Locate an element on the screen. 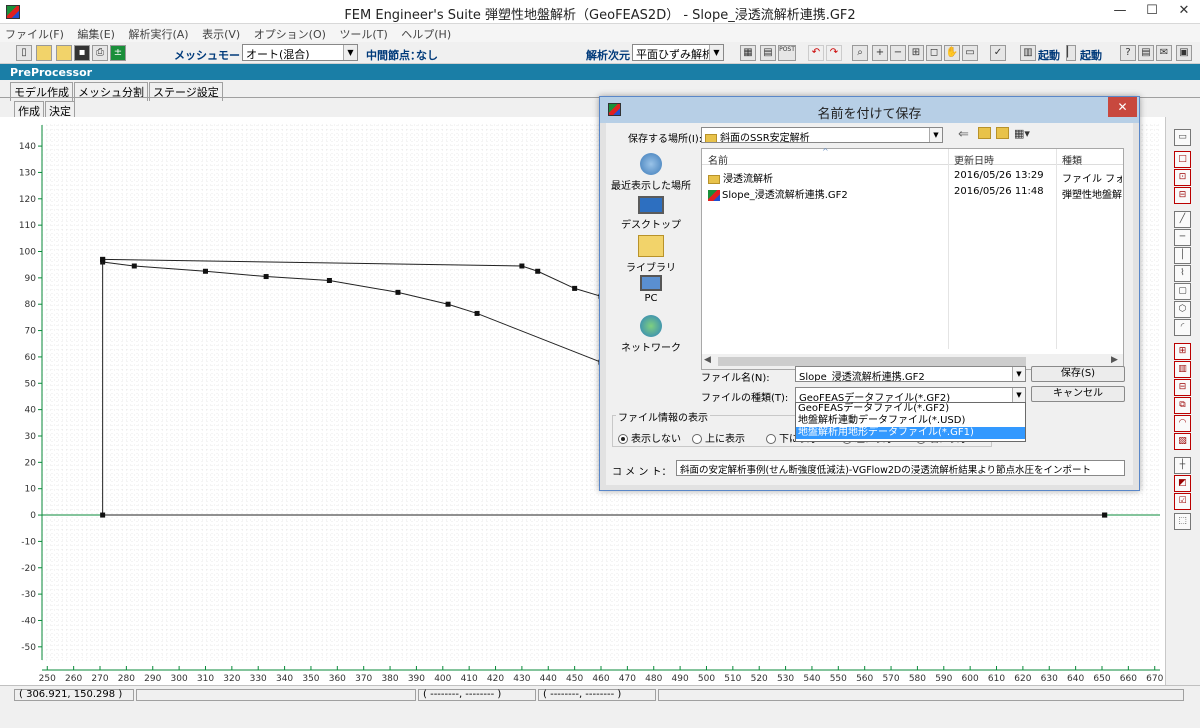  frame-tool-icon: ⬚ is located at coordinates (1182, 521).